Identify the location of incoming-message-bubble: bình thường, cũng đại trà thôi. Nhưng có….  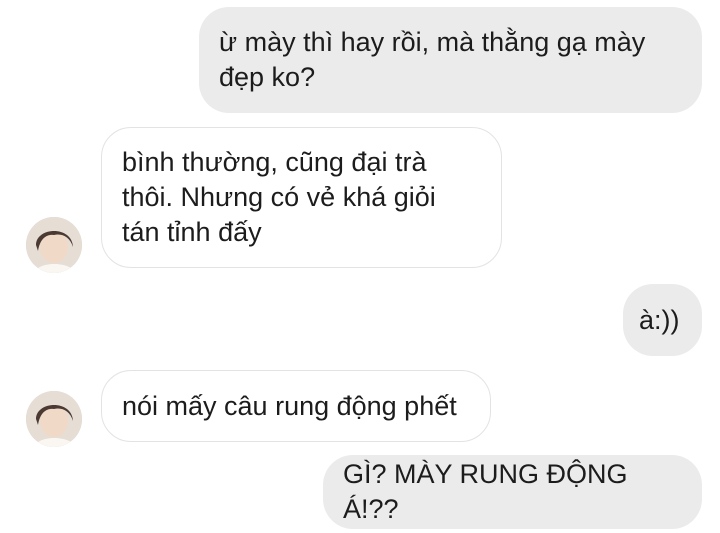
(301, 197).